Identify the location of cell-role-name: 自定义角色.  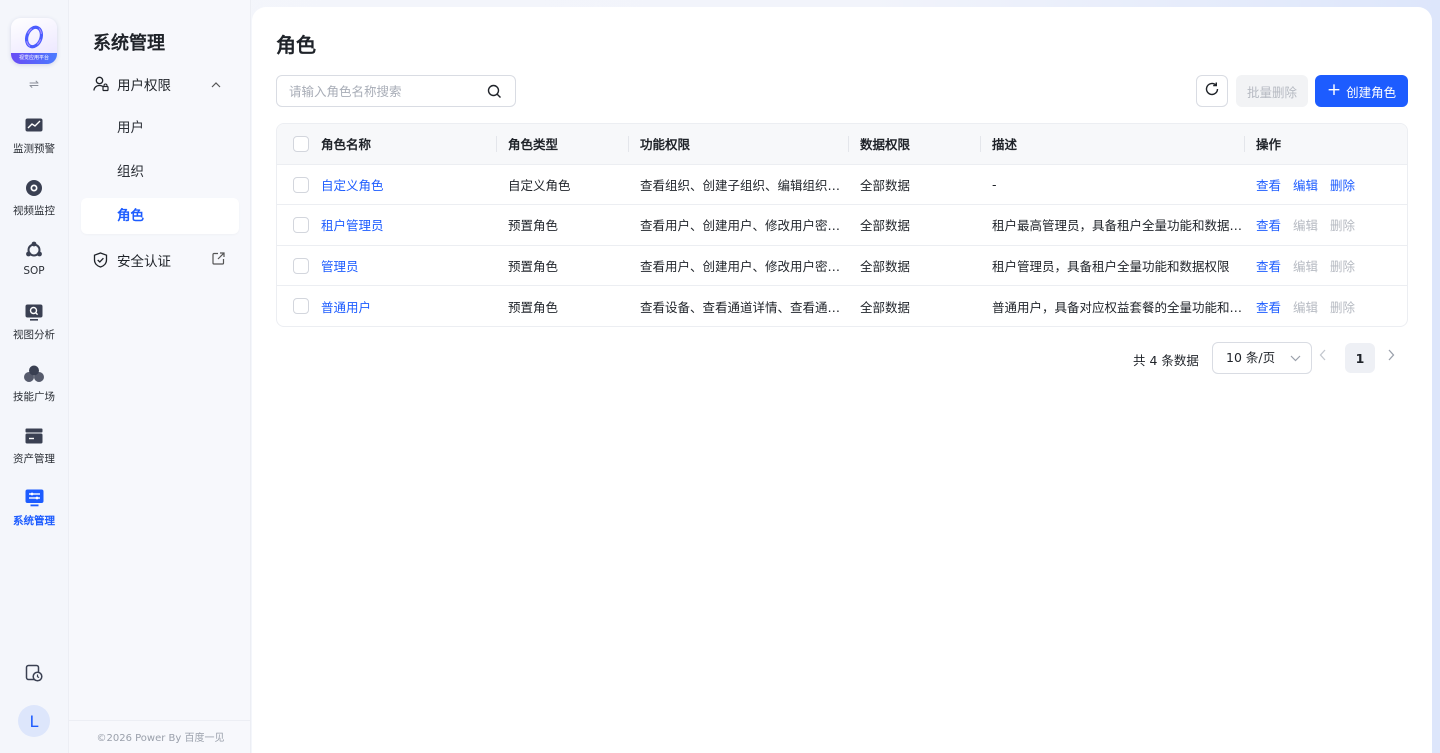
(402, 184).